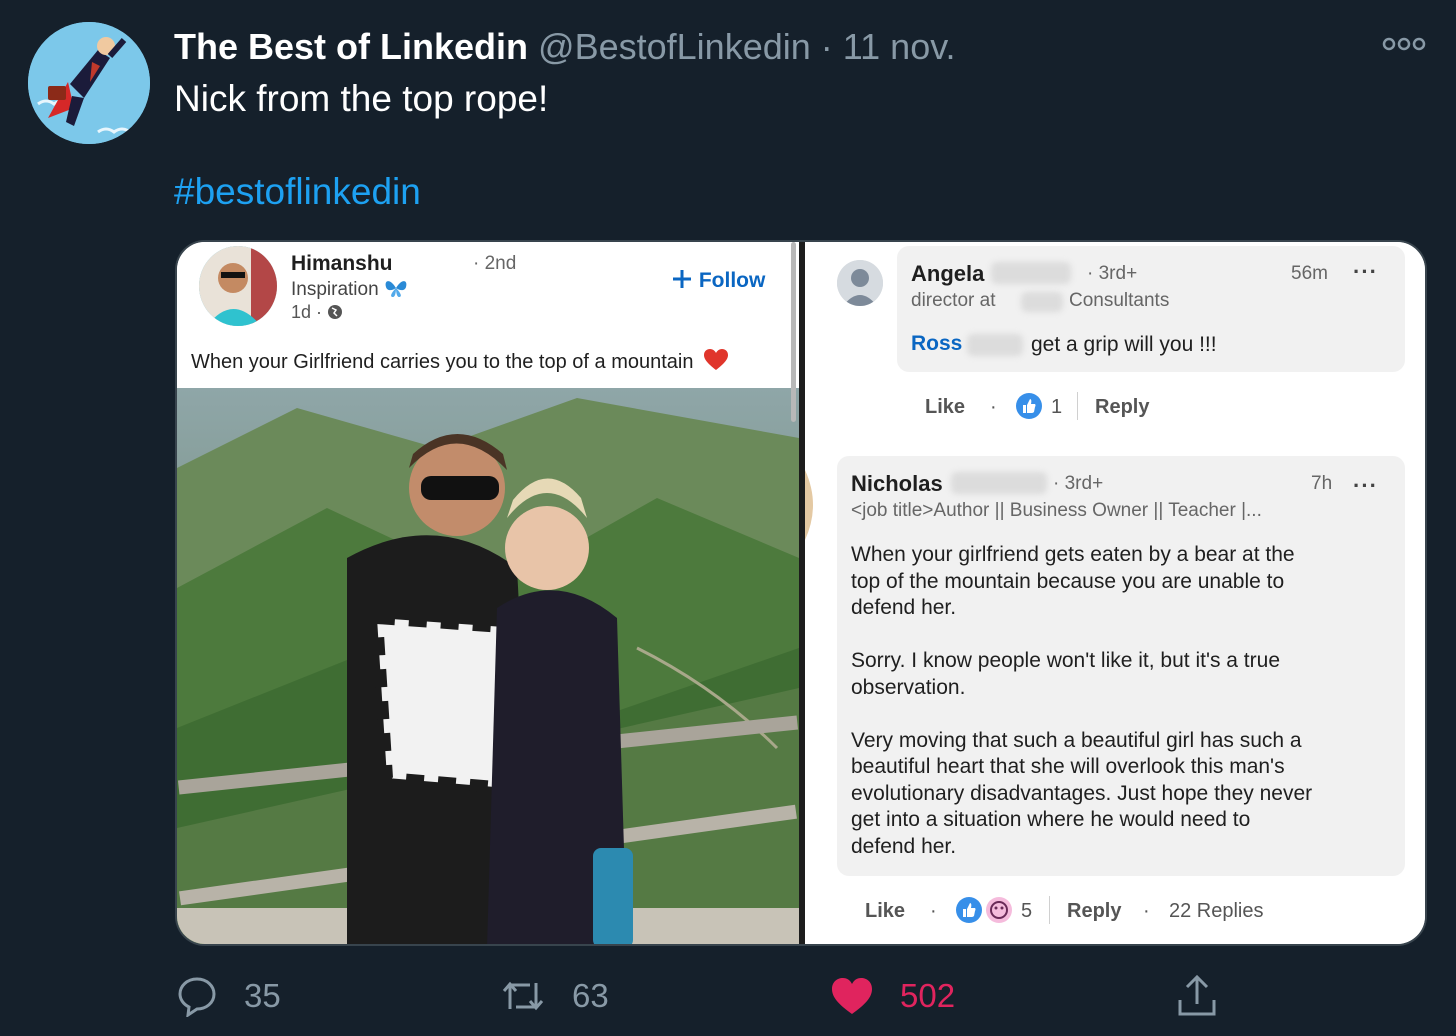 The width and height of the screenshot is (1456, 1036). I want to click on more-options-icon, so click(1404, 44).